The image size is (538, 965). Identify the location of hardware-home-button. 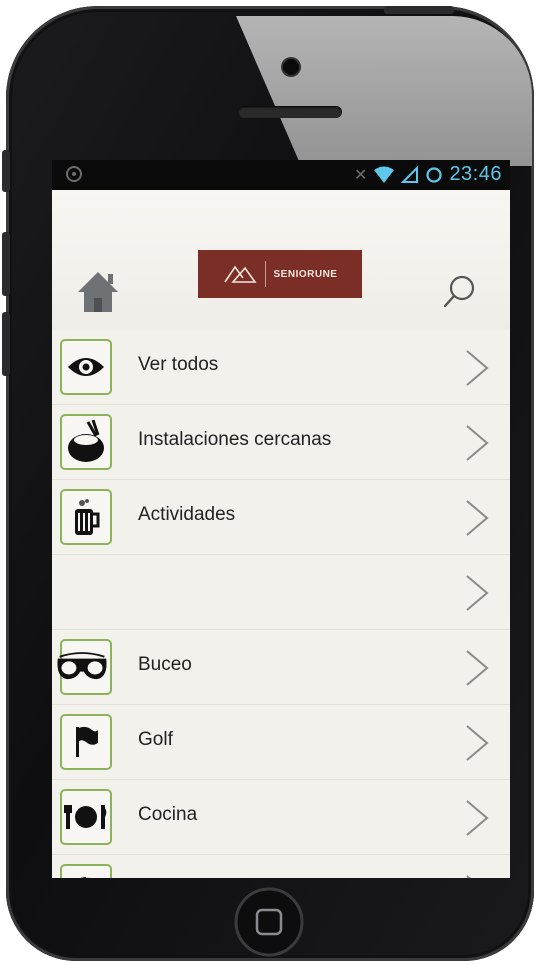
(269, 922).